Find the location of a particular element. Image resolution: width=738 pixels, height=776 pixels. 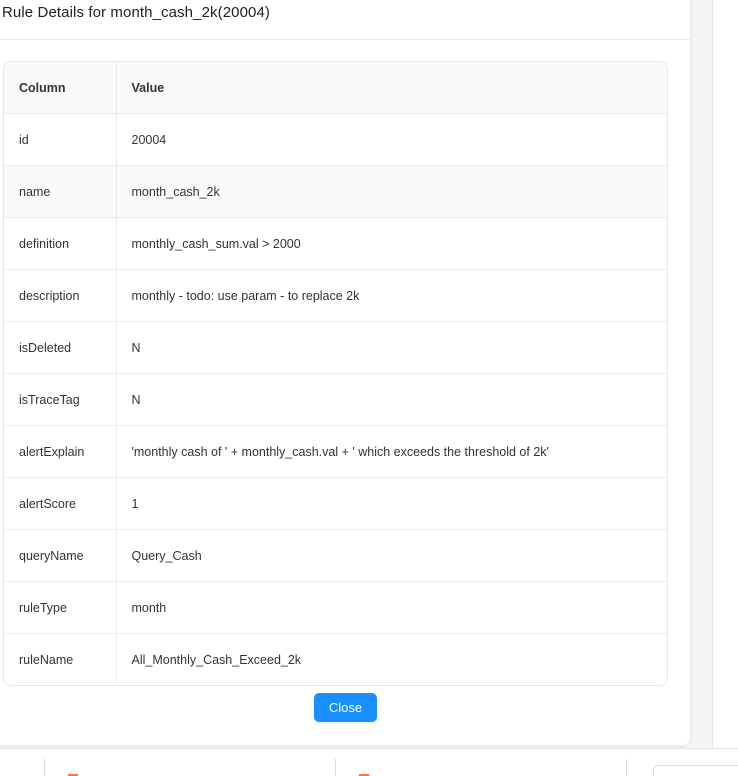

value-header: Value is located at coordinates (391, 88).